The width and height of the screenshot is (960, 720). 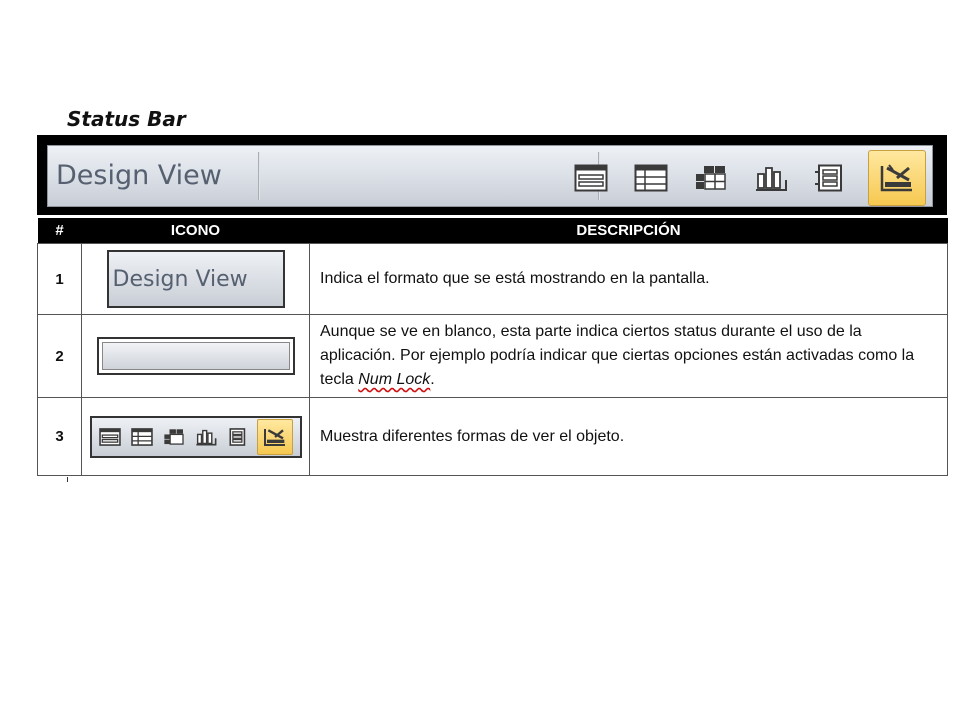 What do you see at coordinates (59, 356) in the screenshot?
I see `row-number: 2` at bounding box center [59, 356].